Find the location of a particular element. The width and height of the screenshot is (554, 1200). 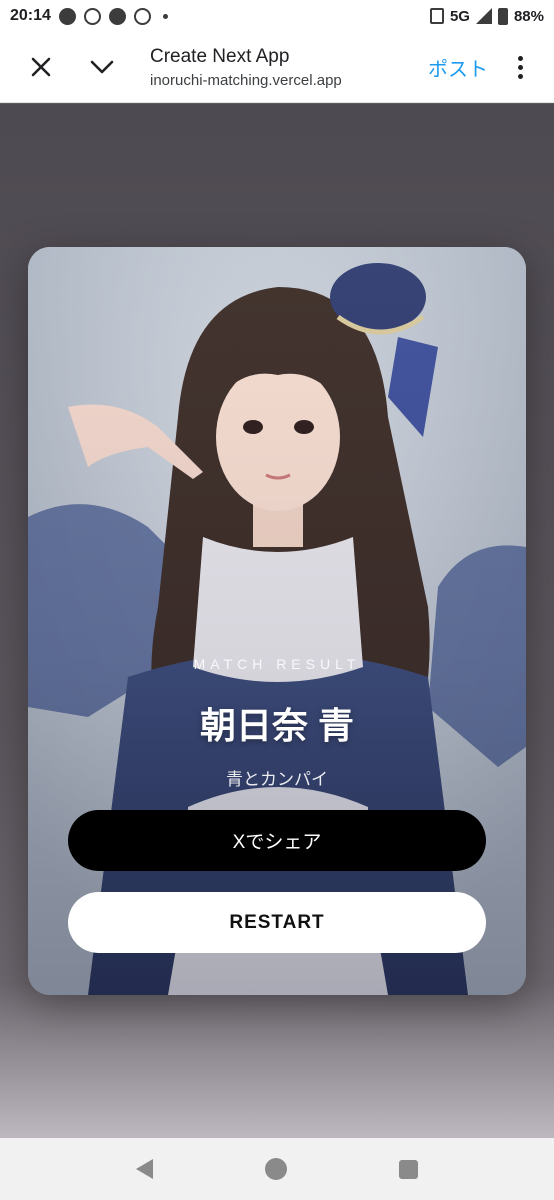

battery-percent: 88% is located at coordinates (528, 16).